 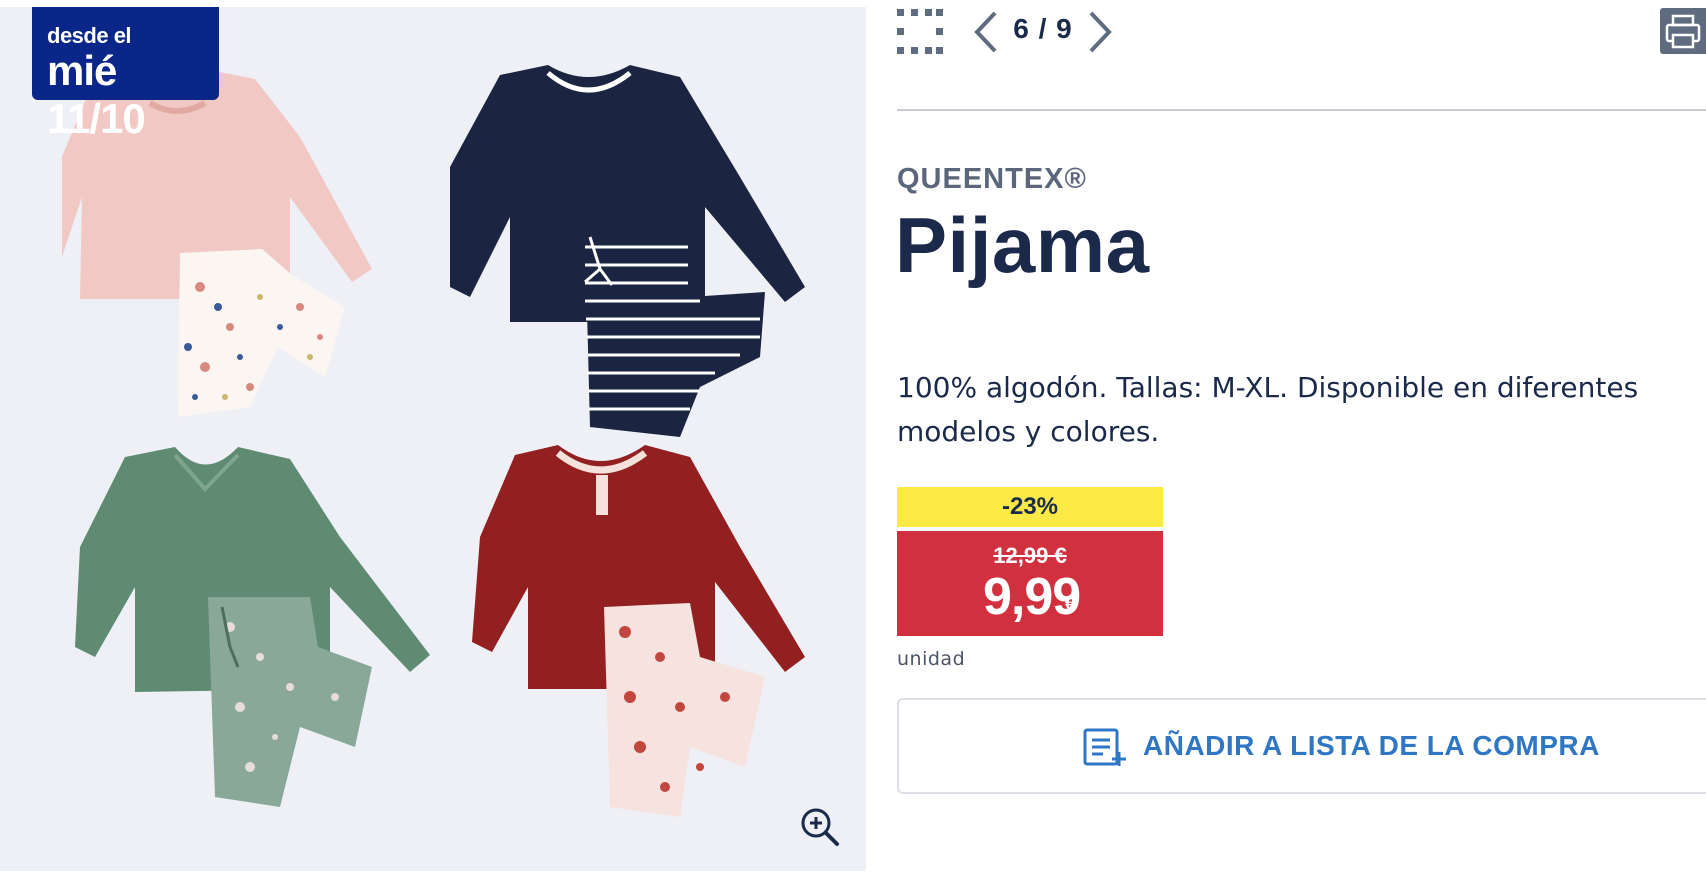 What do you see at coordinates (931, 659) in the screenshot?
I see `price-unit: unidad` at bounding box center [931, 659].